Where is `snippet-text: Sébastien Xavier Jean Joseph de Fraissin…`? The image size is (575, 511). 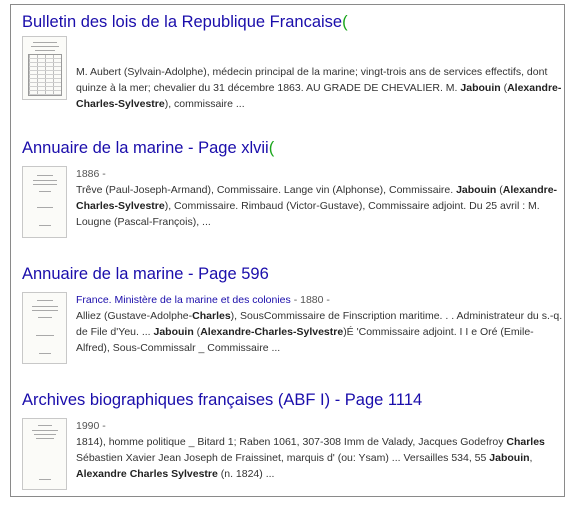
snippet-text: Sébastien Xavier Jean Joseph de Fraissin… is located at coordinates (283, 458).